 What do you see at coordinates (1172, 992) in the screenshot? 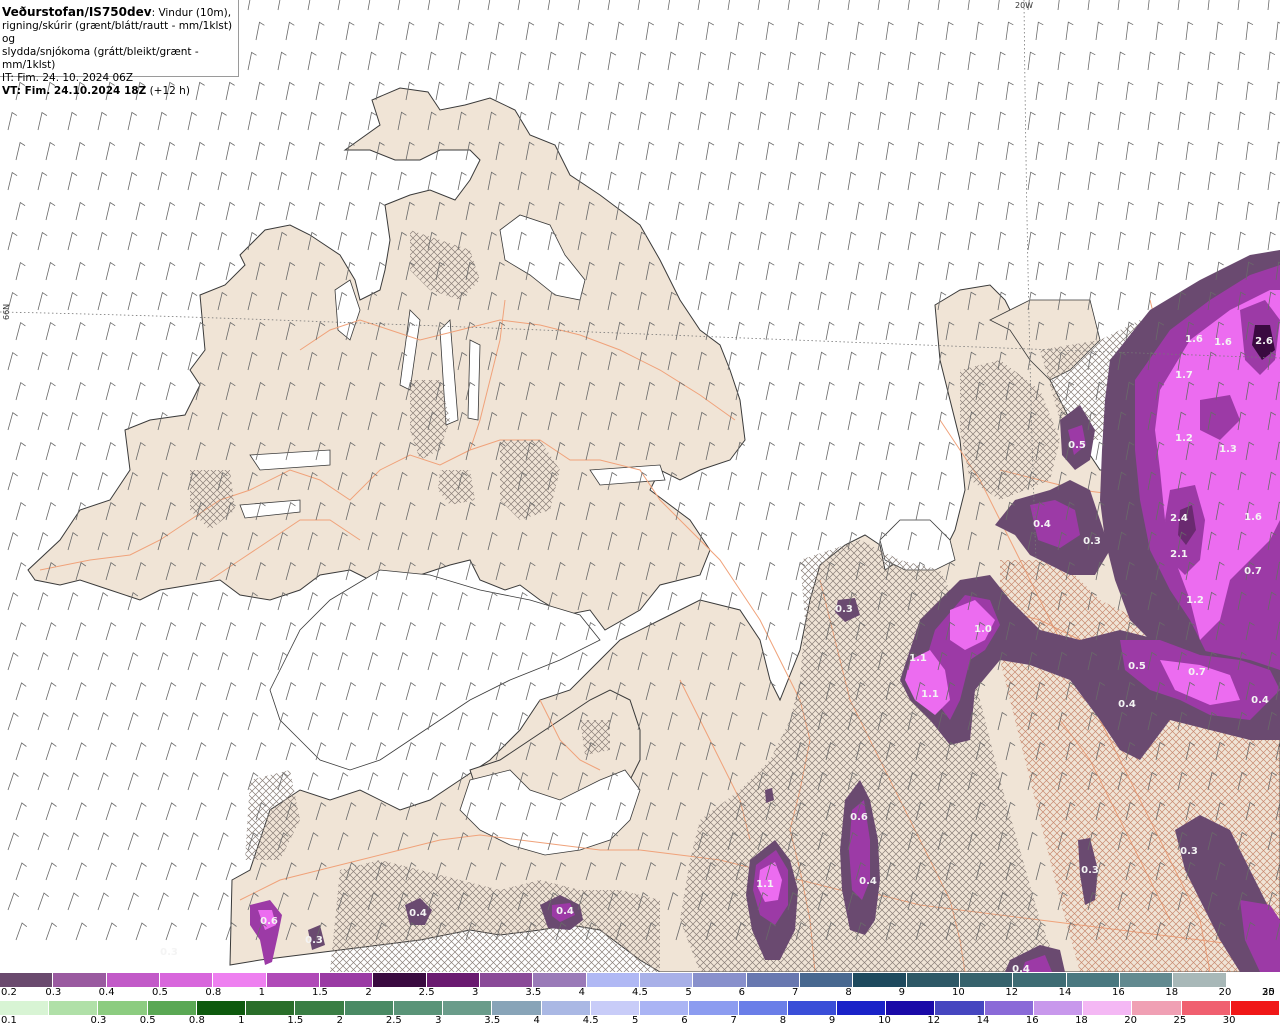
I see `legend-label: 18` at bounding box center [1172, 992].